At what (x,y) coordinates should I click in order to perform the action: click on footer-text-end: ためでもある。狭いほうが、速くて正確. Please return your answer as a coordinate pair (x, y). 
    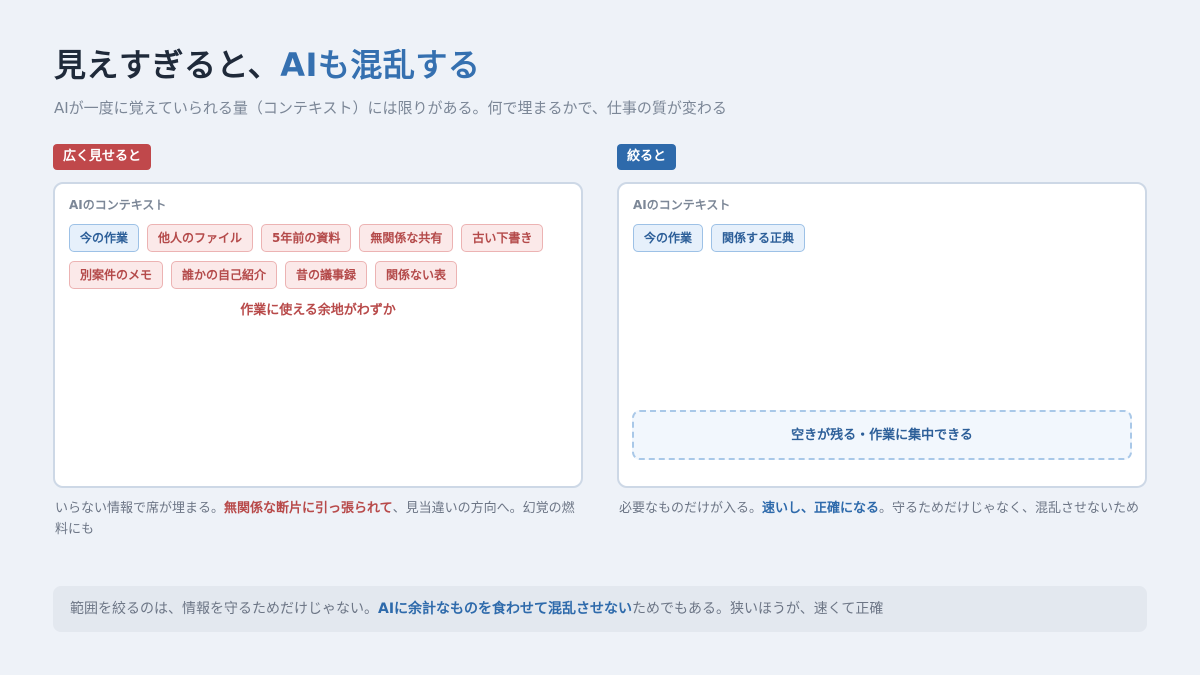
    Looking at the image, I should click on (758, 609).